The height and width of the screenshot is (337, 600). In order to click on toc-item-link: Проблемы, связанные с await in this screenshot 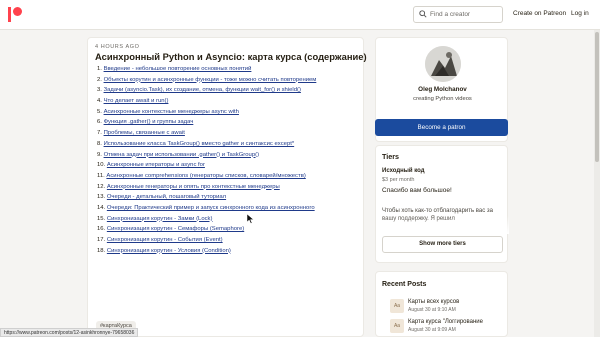, I will do `click(144, 133)`.